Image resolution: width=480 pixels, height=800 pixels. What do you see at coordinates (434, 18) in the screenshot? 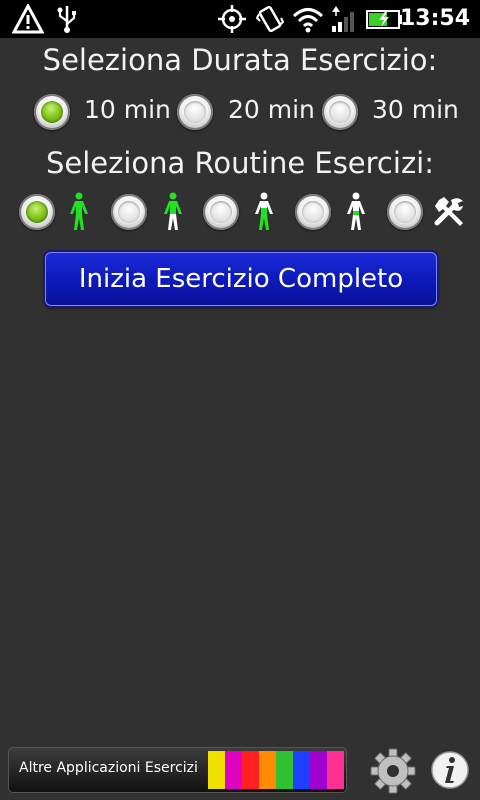
I see `status-time: 13:54` at bounding box center [434, 18].